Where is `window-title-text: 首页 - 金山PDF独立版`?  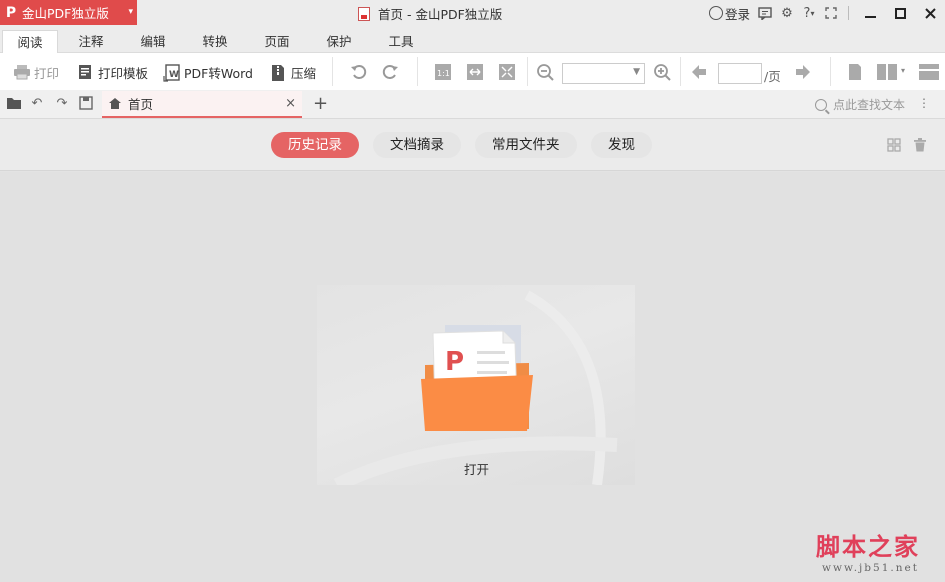 window-title-text: 首页 - 金山PDF独立版 is located at coordinates (440, 14).